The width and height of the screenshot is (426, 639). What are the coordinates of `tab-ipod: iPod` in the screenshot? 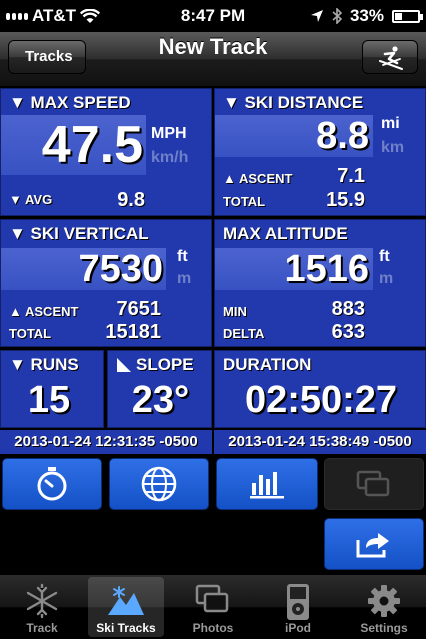 It's located at (298, 607).